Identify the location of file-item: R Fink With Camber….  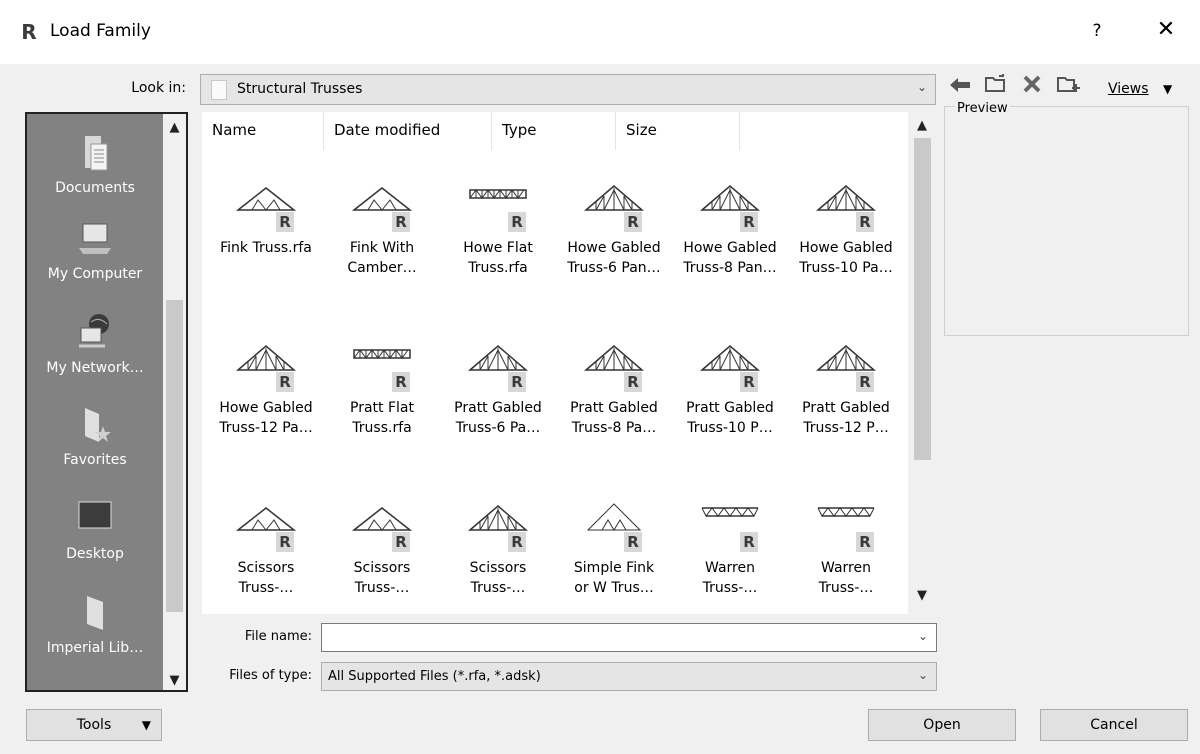
(382, 230).